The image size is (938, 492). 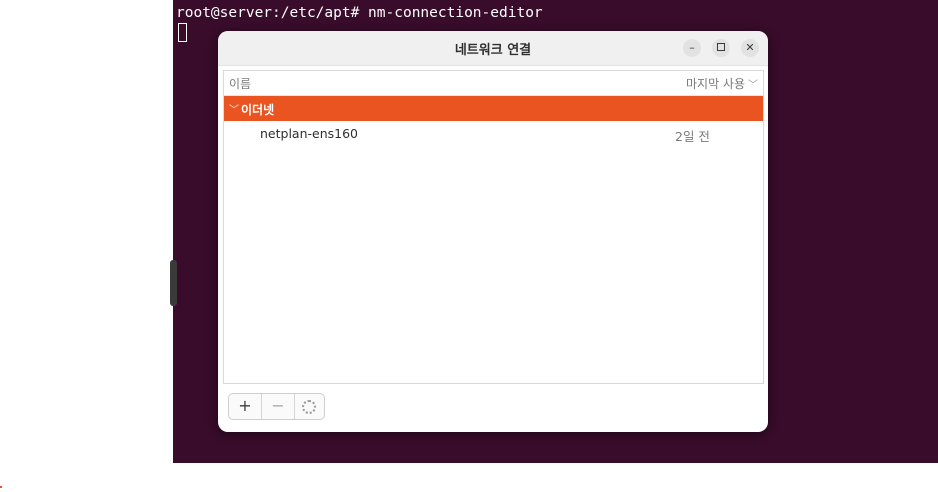 I want to click on column-header-last-used: 마지막 사용 ﹀, so click(x=722, y=83).